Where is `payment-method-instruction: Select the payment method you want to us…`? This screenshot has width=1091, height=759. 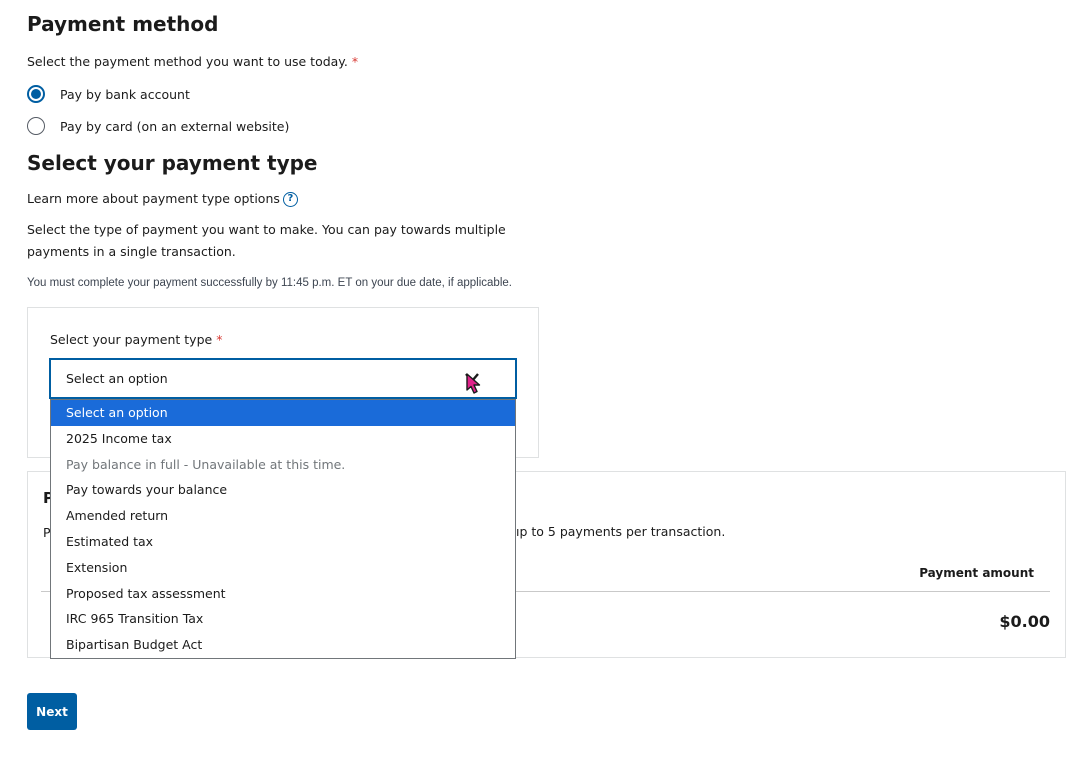
payment-method-instruction: Select the payment method you want to us… is located at coordinates (192, 61).